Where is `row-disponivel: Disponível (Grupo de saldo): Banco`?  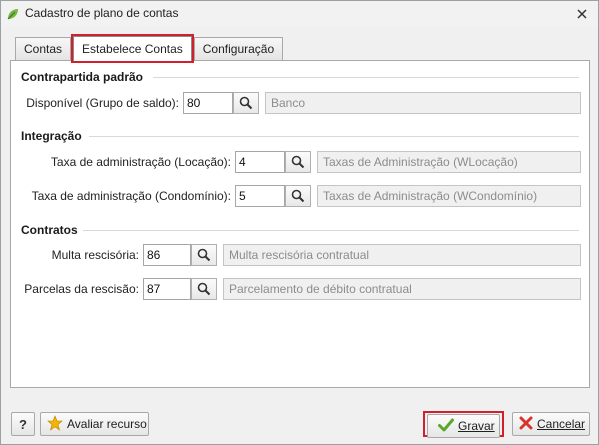 row-disponivel: Disponível (Grupo de saldo): Banco is located at coordinates (301, 103).